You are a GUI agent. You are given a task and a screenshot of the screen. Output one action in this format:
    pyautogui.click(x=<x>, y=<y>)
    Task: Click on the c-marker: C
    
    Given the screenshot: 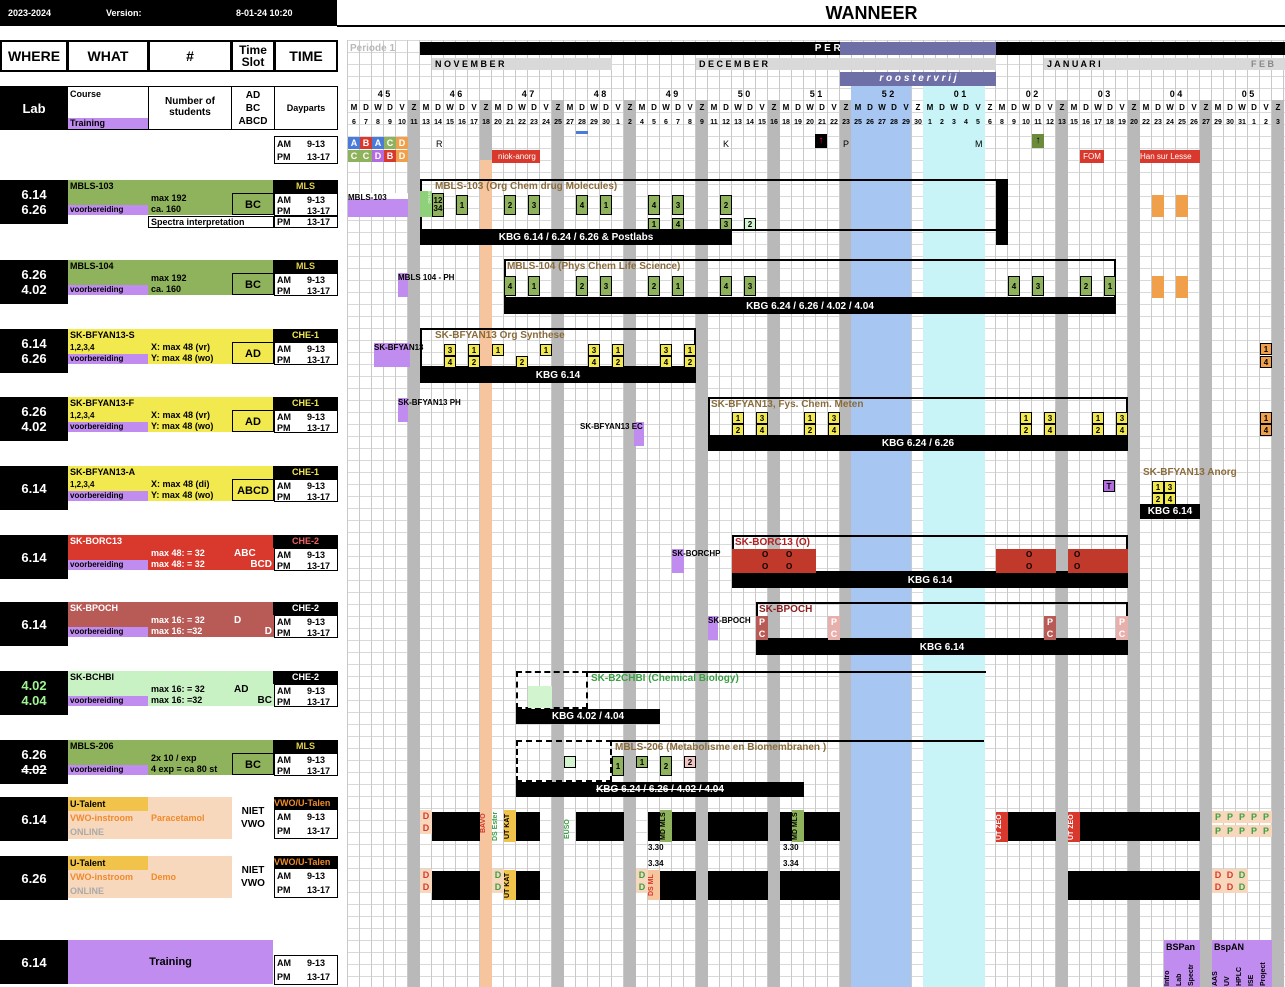 What is the action you would take?
    pyautogui.click(x=1050, y=634)
    